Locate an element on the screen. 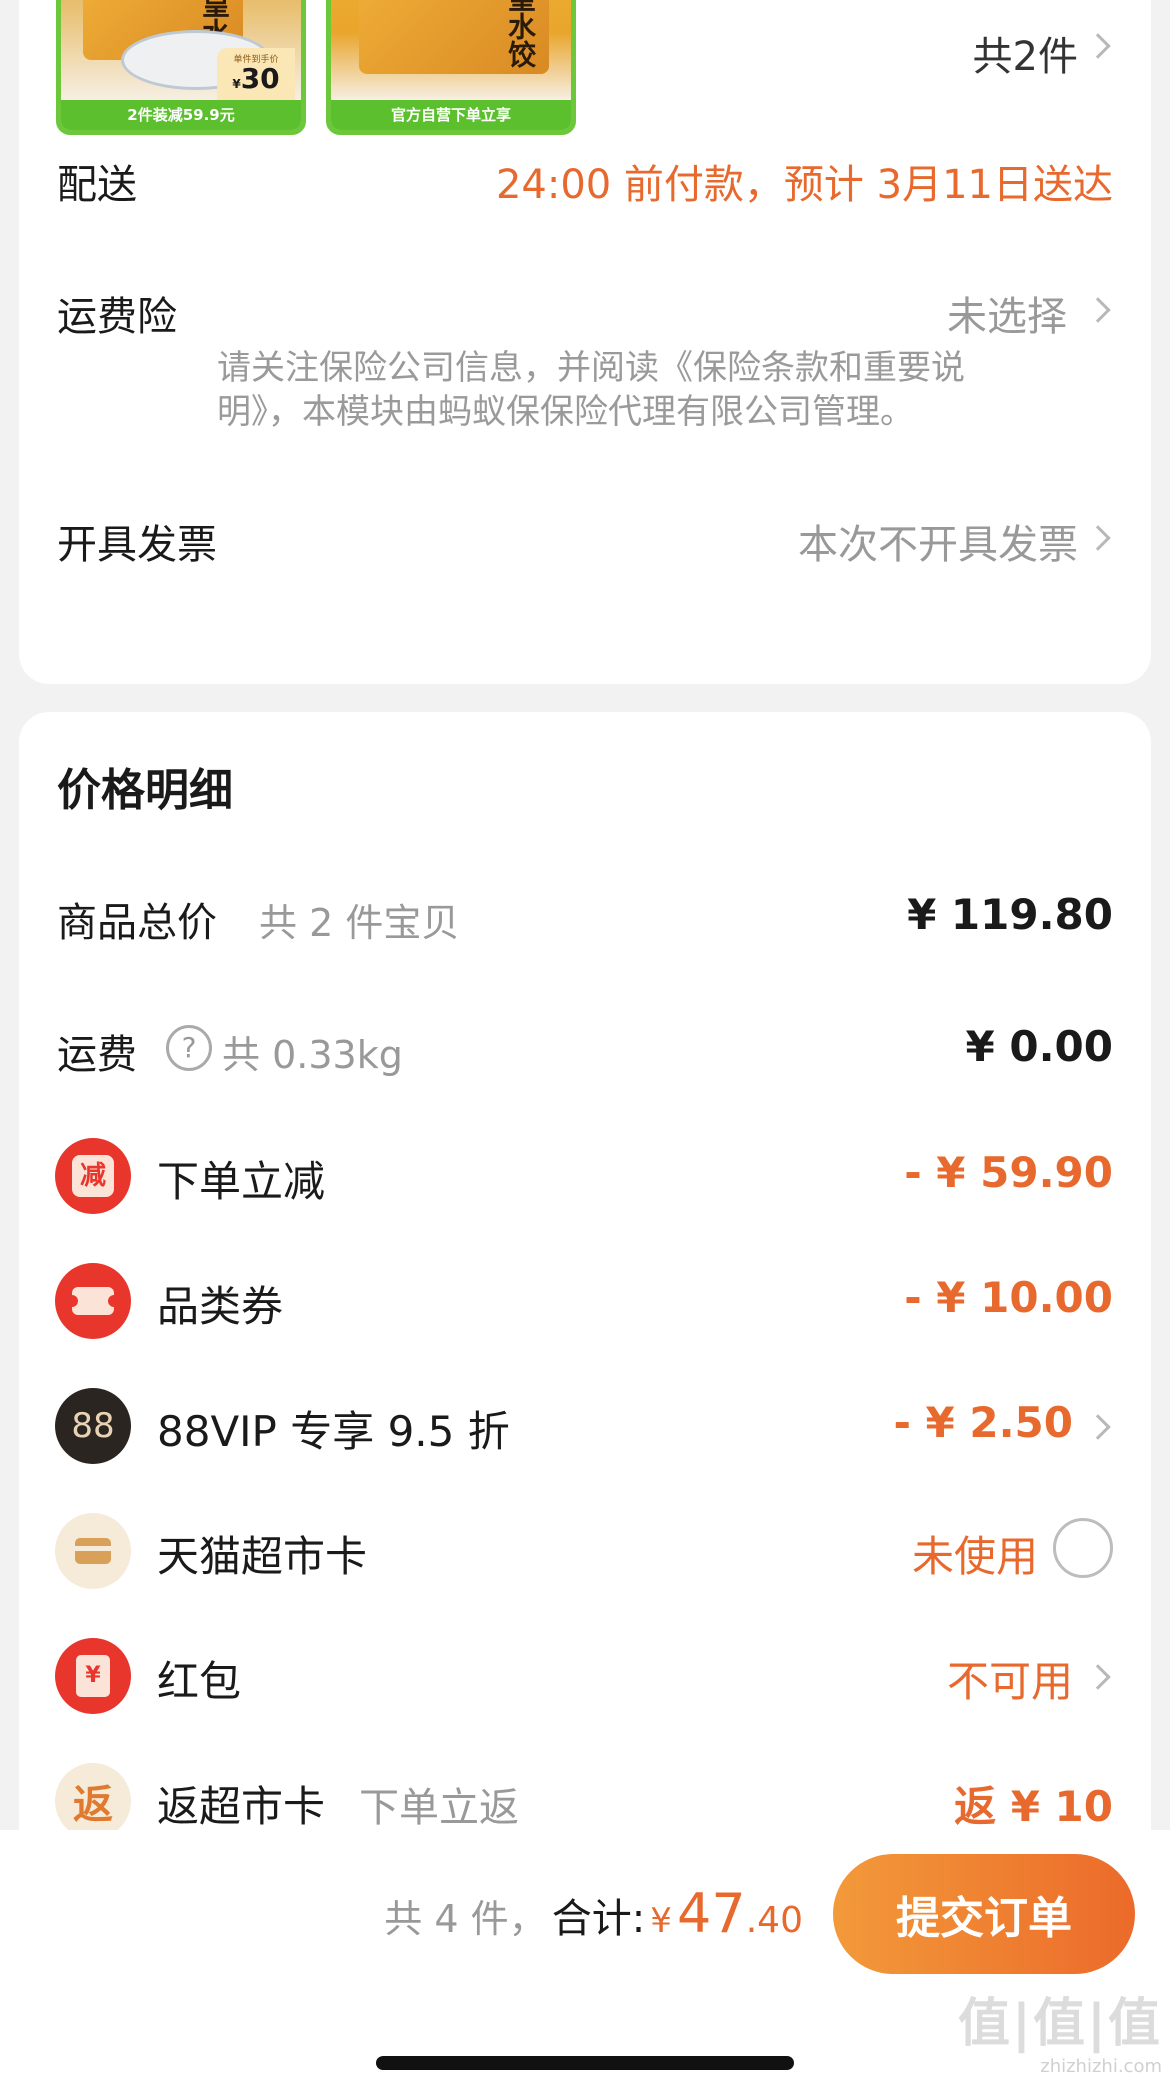  rebate-icon: 返 is located at coordinates (93, 1801).